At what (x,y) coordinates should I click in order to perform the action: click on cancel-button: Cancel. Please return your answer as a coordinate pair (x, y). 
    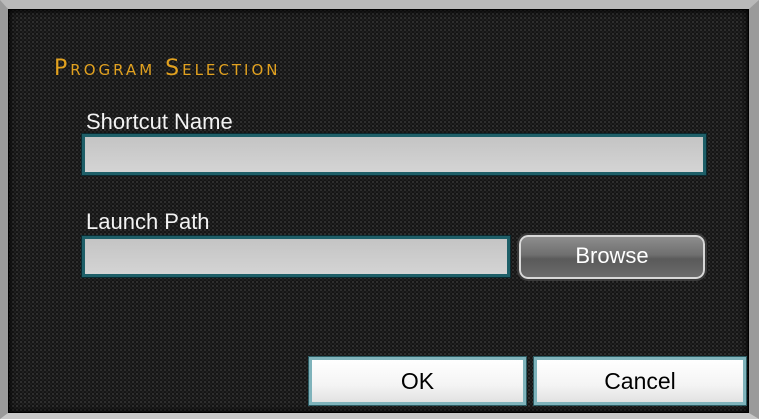
    Looking at the image, I should click on (640, 381).